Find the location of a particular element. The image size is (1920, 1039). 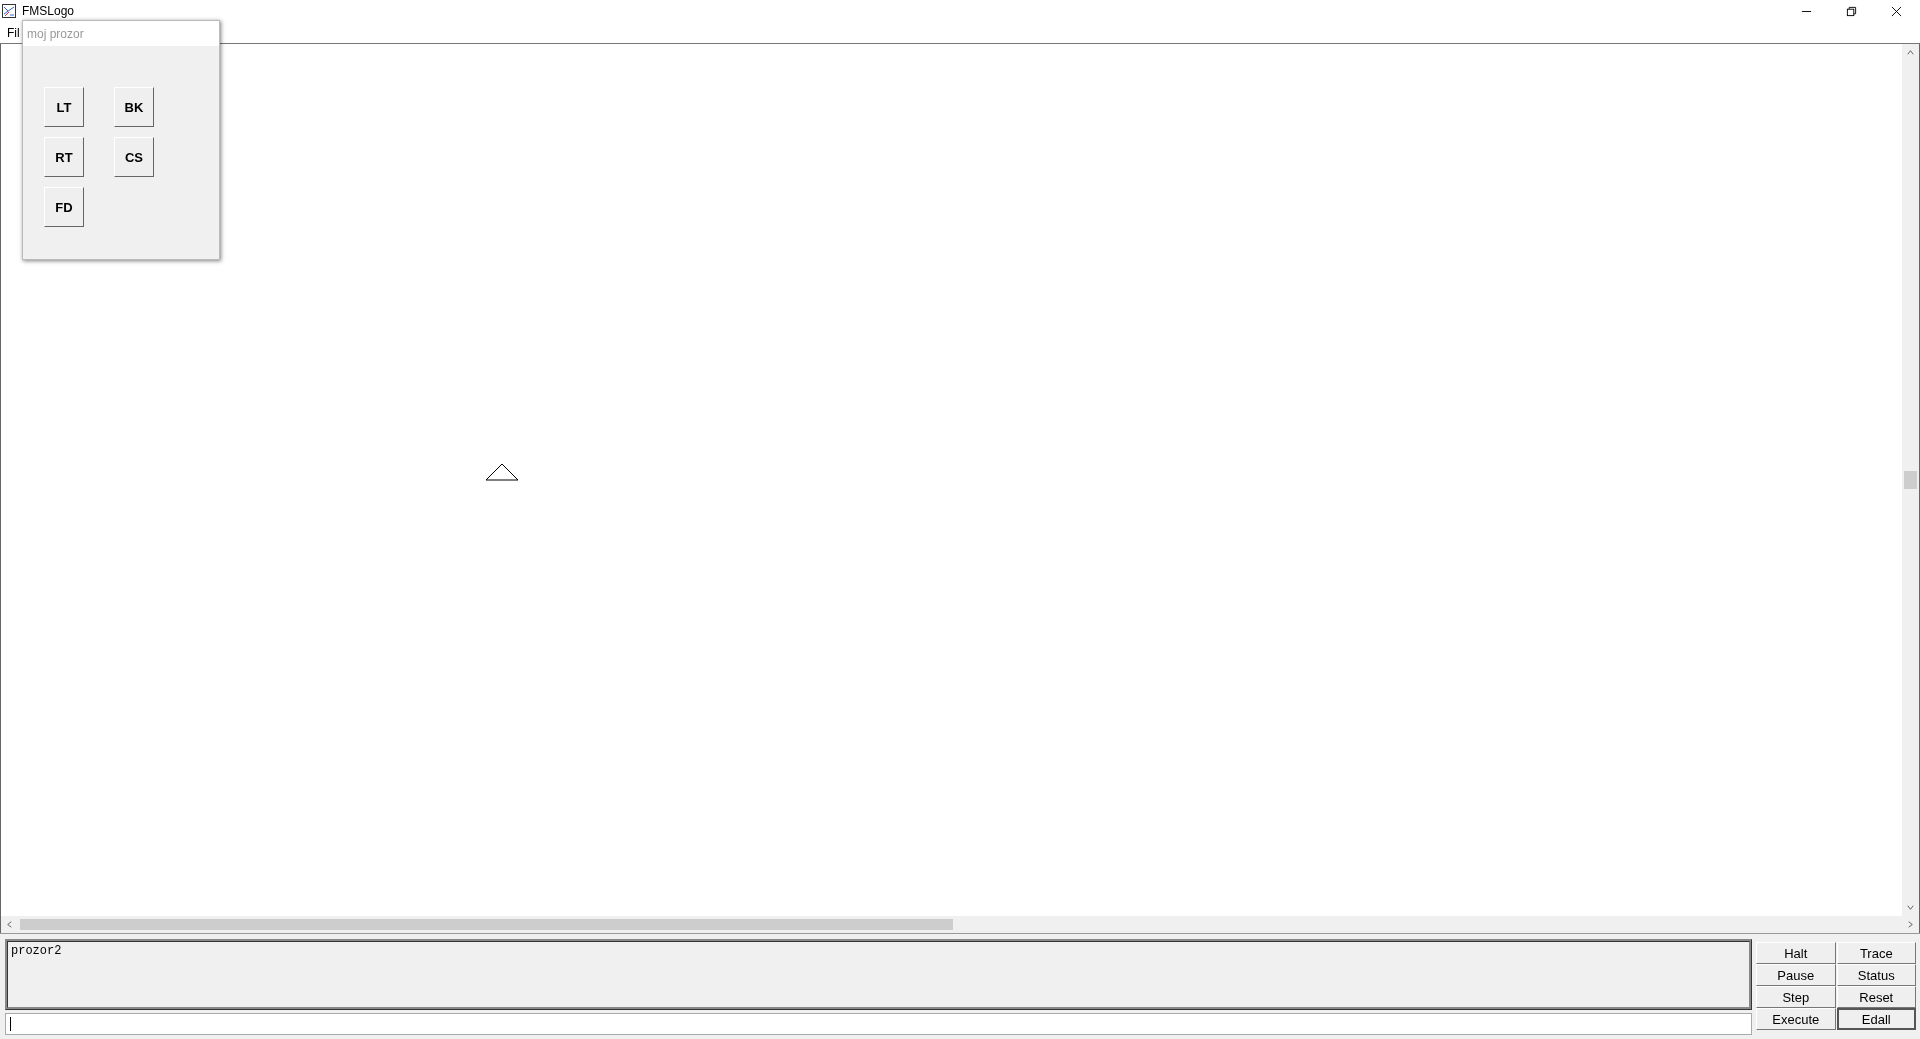

turtle-command-button: CS is located at coordinates (134, 157).